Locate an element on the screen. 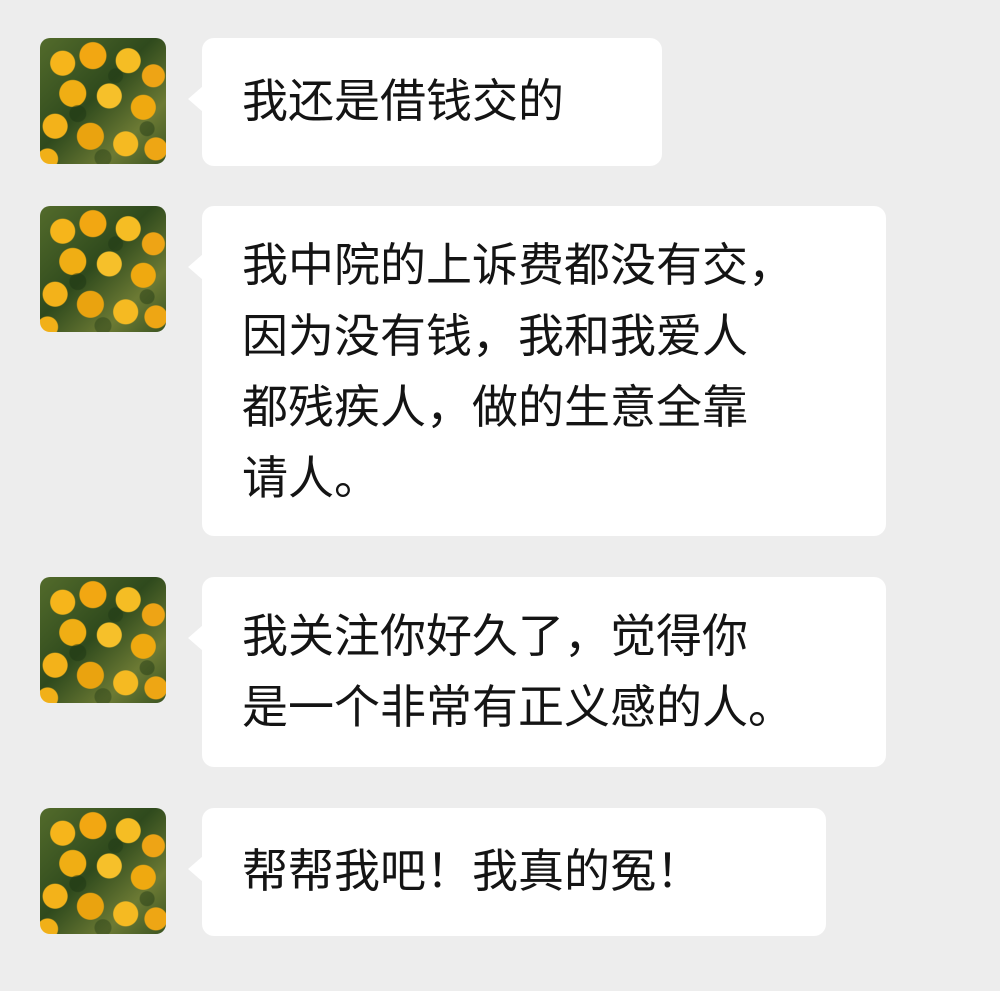 Image resolution: width=1000 pixels, height=991 pixels. message-bubble: 我关注你好久了，觉得你 是一个非常有正义感的人。 is located at coordinates (537, 672).